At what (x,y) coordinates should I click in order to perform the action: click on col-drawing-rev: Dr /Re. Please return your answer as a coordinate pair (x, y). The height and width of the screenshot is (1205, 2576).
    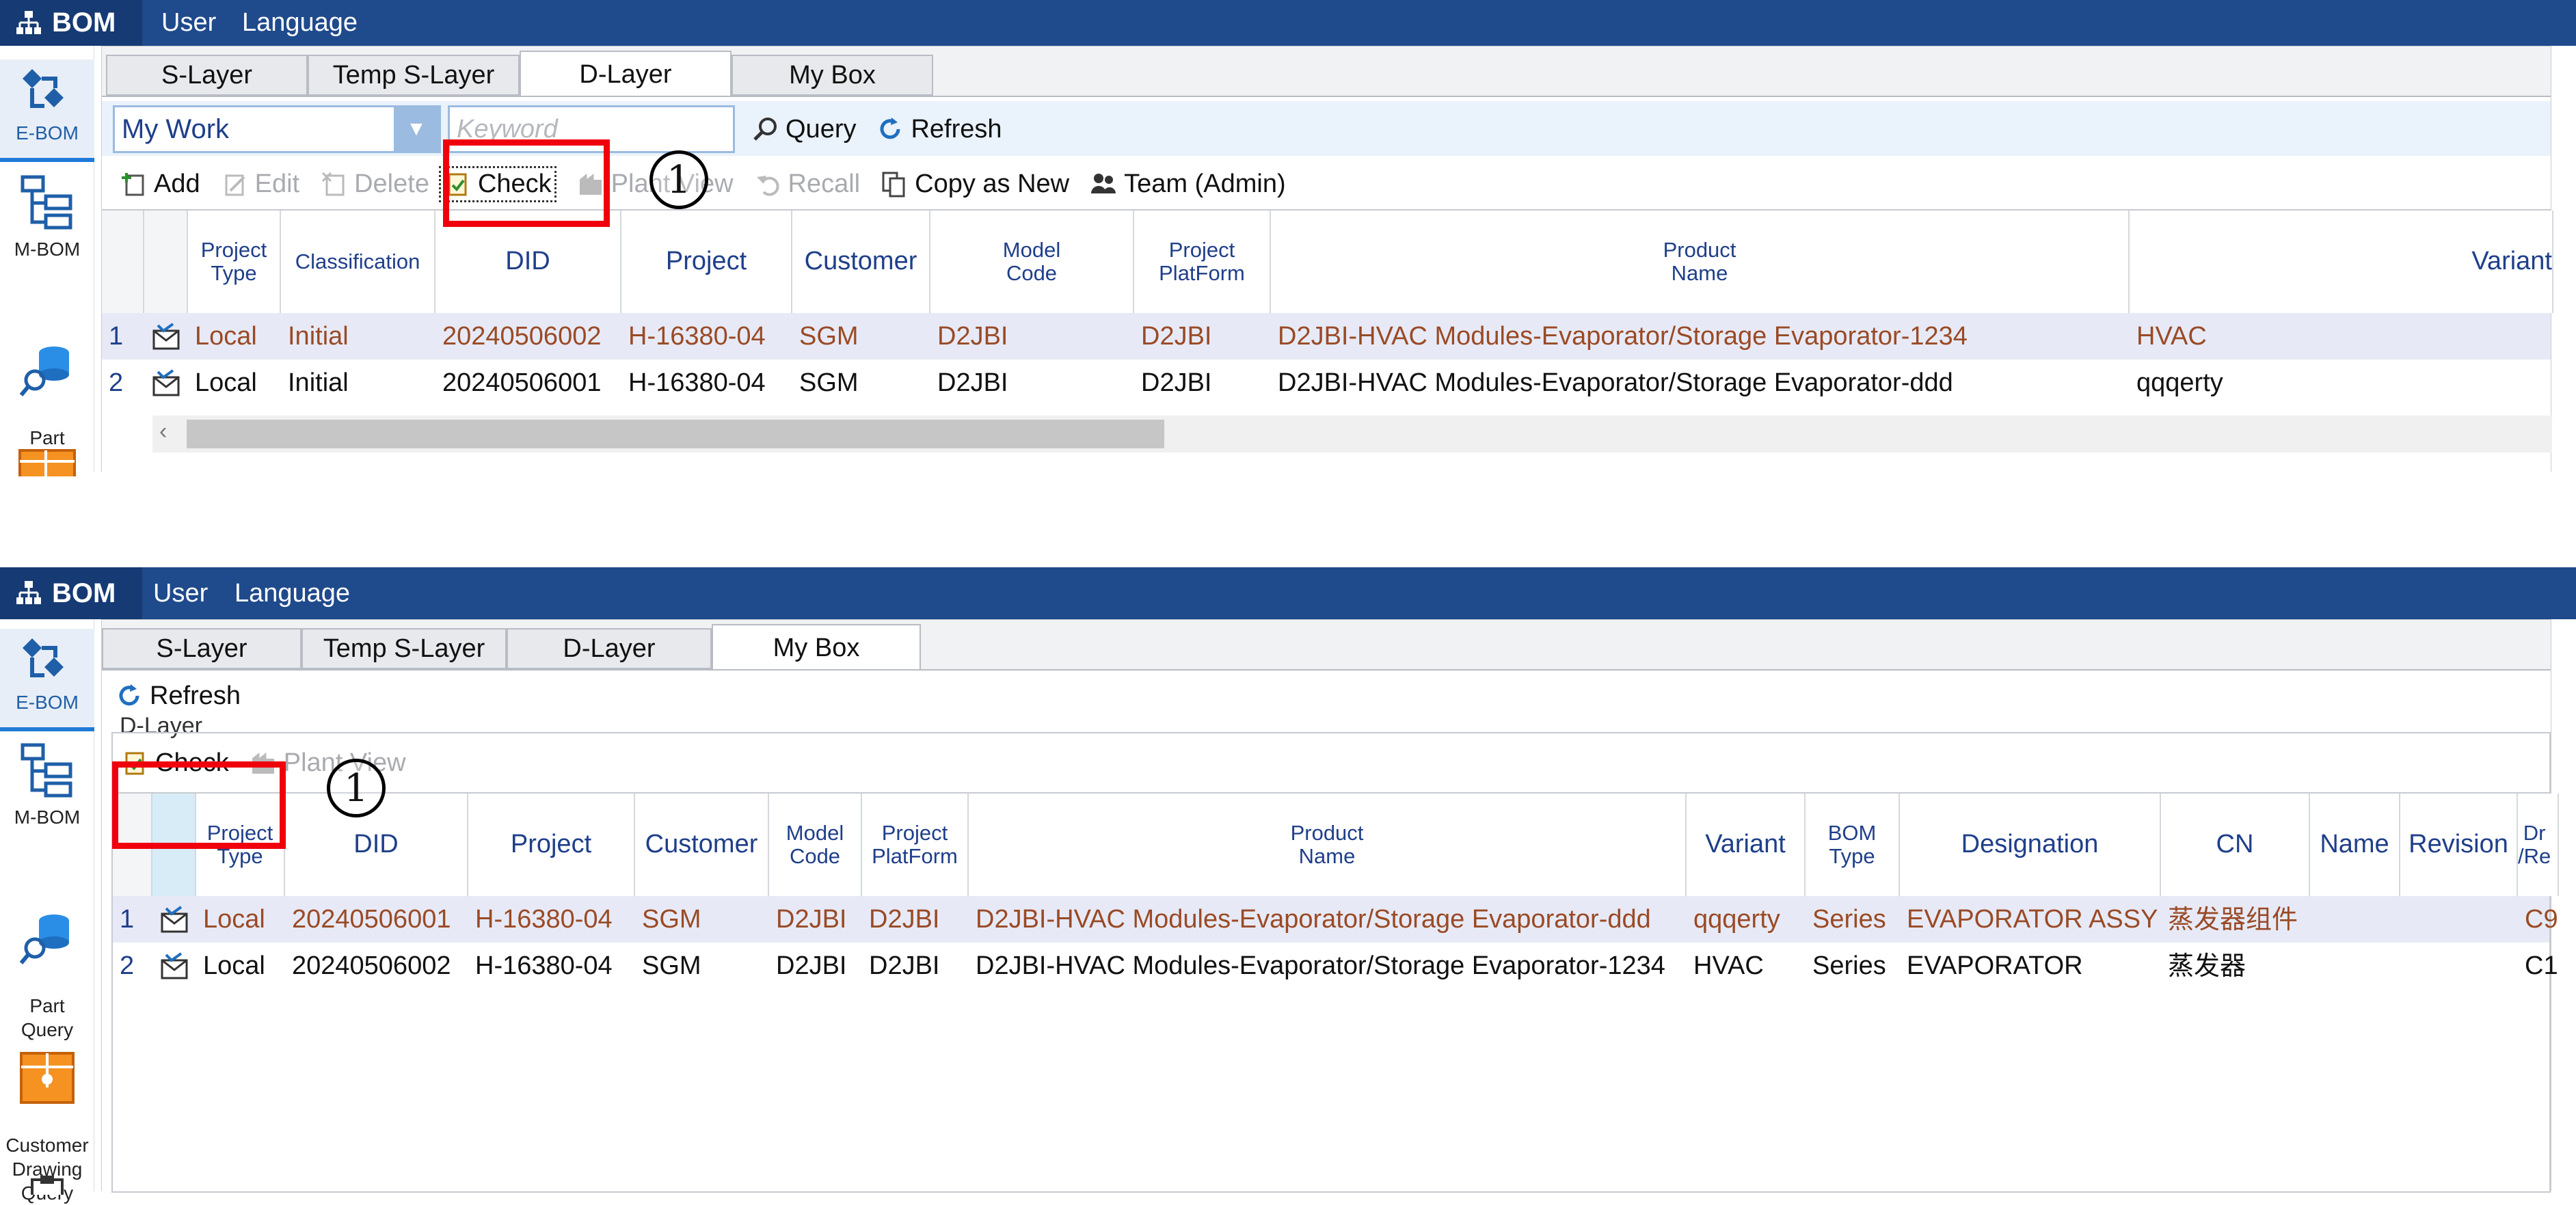
    Looking at the image, I should click on (2538, 845).